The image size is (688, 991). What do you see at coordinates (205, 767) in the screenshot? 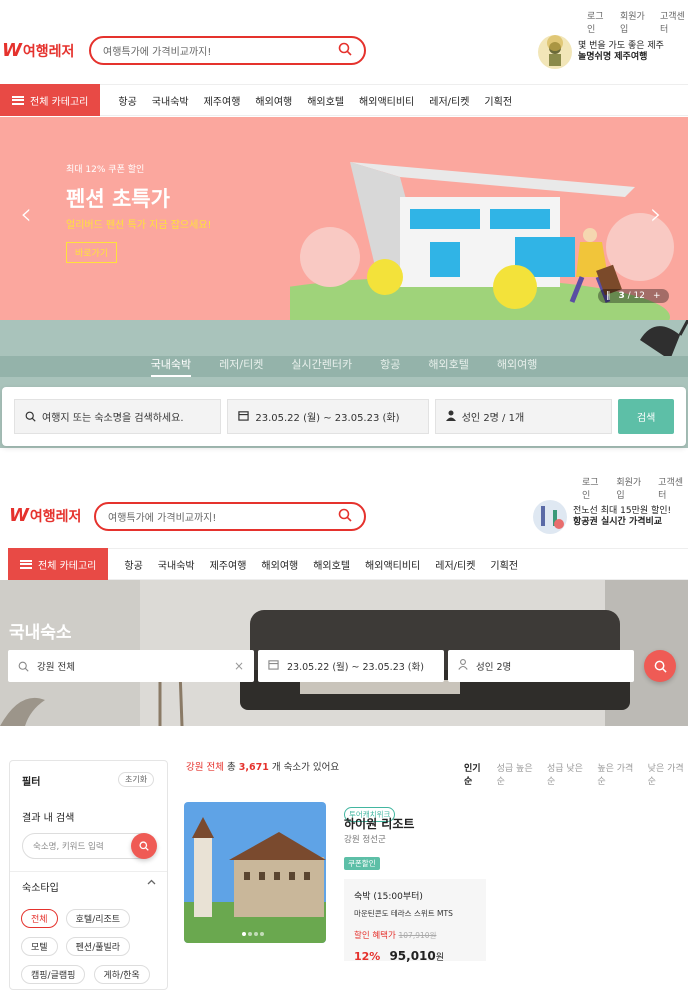
I see `result-region: 강원 전체` at bounding box center [205, 767].